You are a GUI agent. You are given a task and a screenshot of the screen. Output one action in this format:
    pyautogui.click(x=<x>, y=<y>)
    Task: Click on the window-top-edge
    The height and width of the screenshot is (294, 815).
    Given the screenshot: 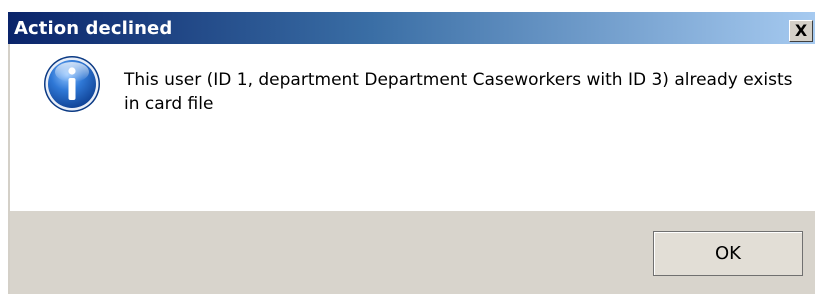 What is the action you would take?
    pyautogui.click(x=407, y=6)
    